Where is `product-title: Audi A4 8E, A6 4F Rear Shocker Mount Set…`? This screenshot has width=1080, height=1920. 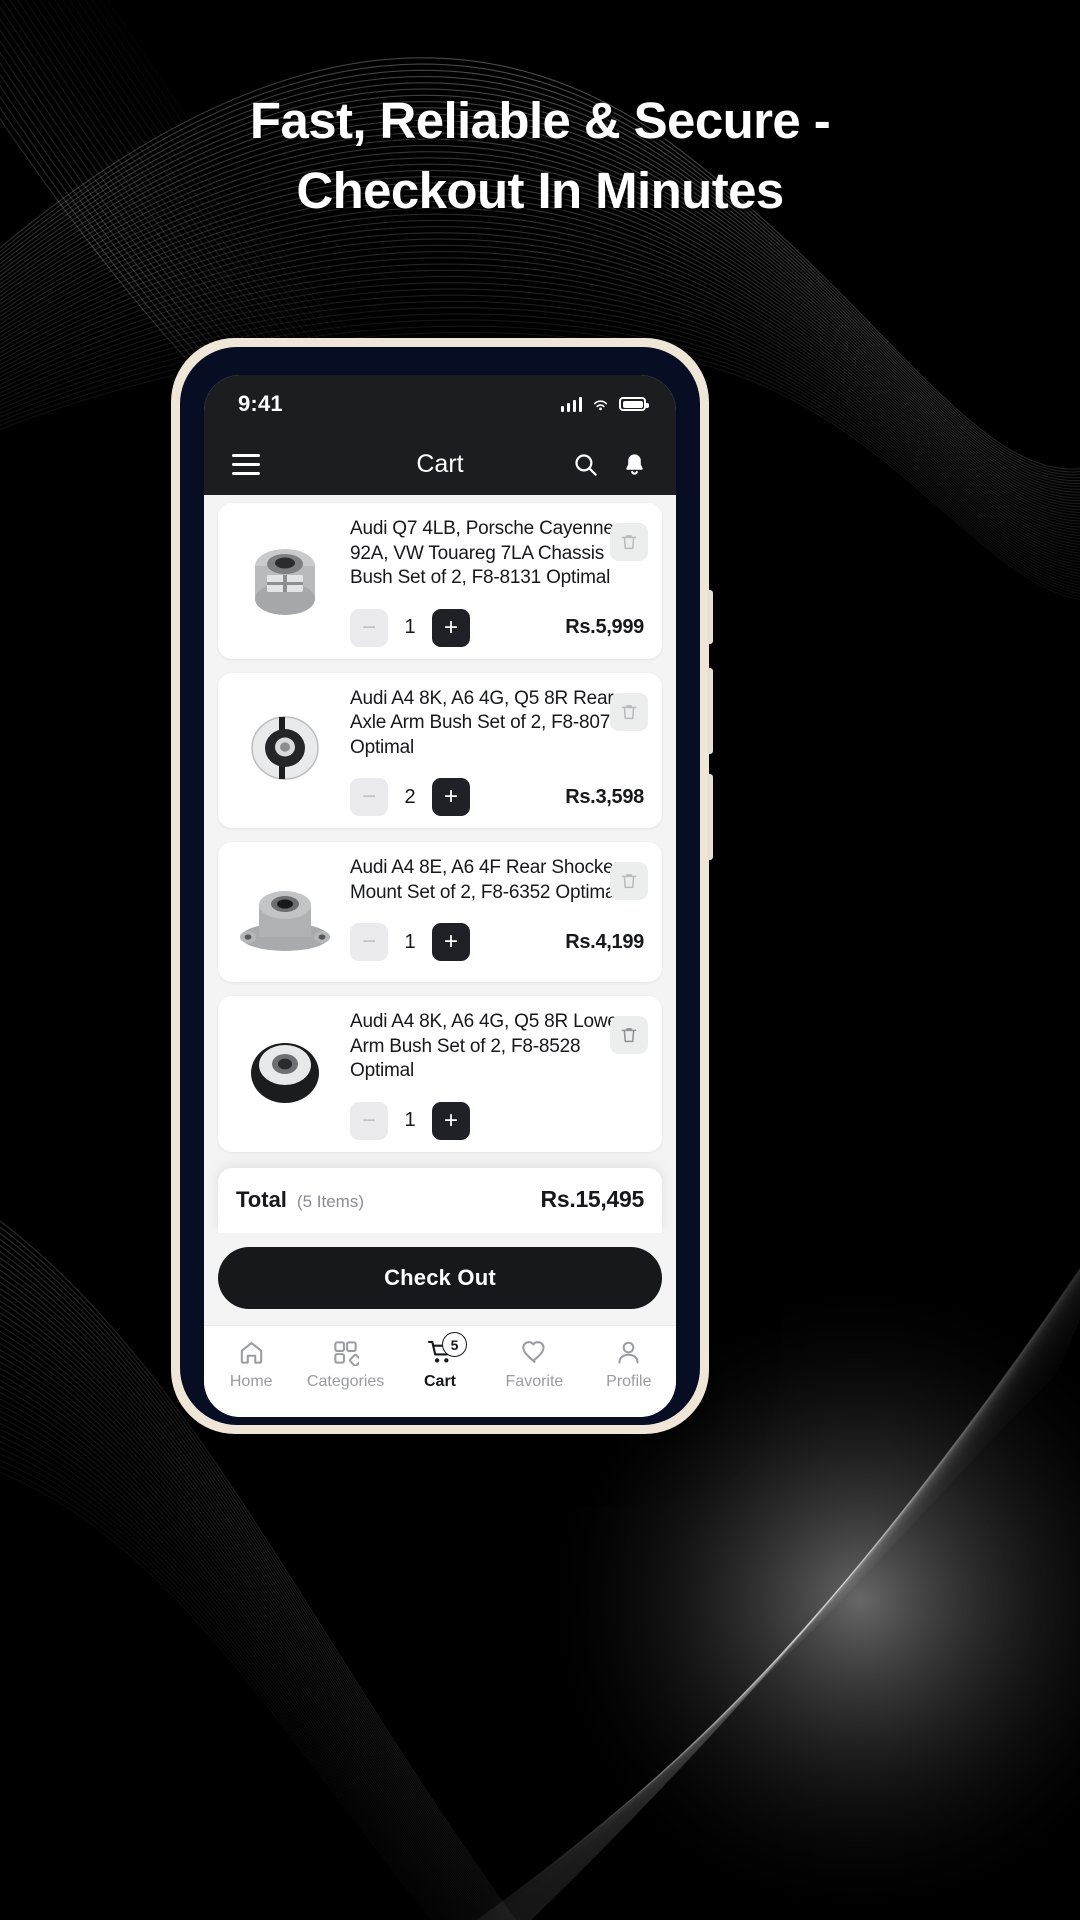 product-title: Audi A4 8E, A6 4F Rear Shocker Mount Set… is located at coordinates (485, 880).